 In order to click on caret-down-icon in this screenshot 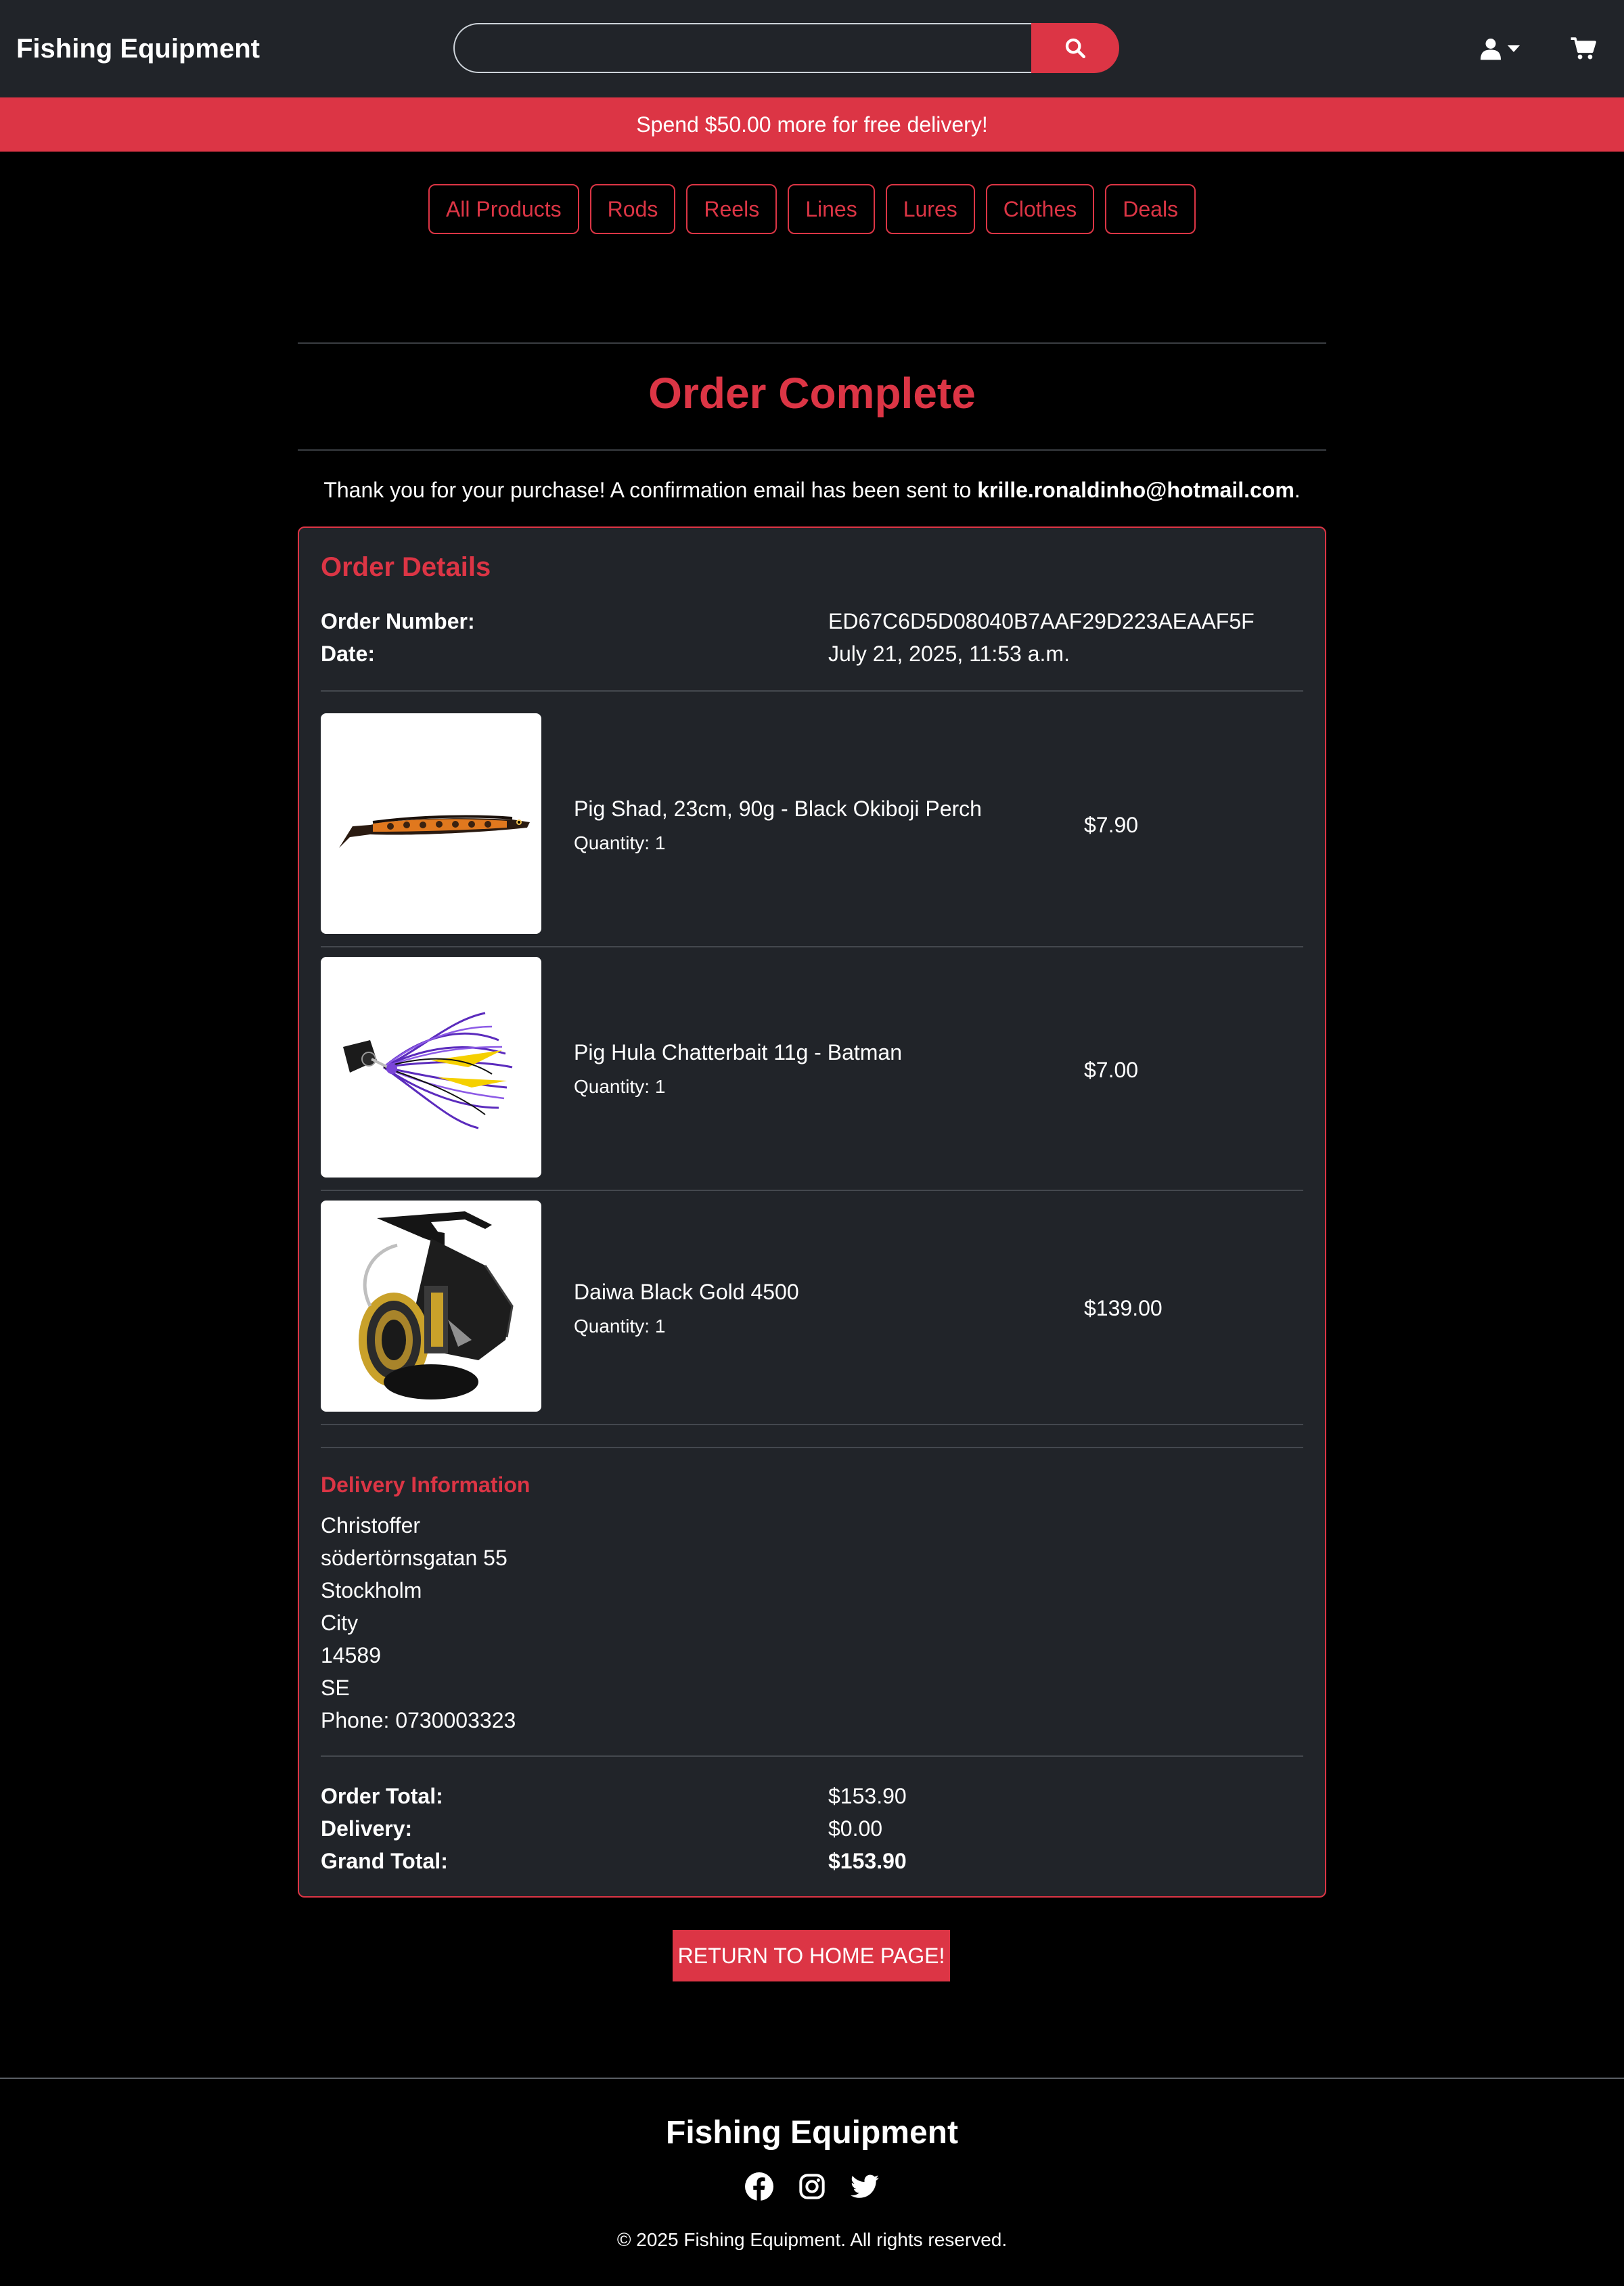, I will do `click(1514, 49)`.